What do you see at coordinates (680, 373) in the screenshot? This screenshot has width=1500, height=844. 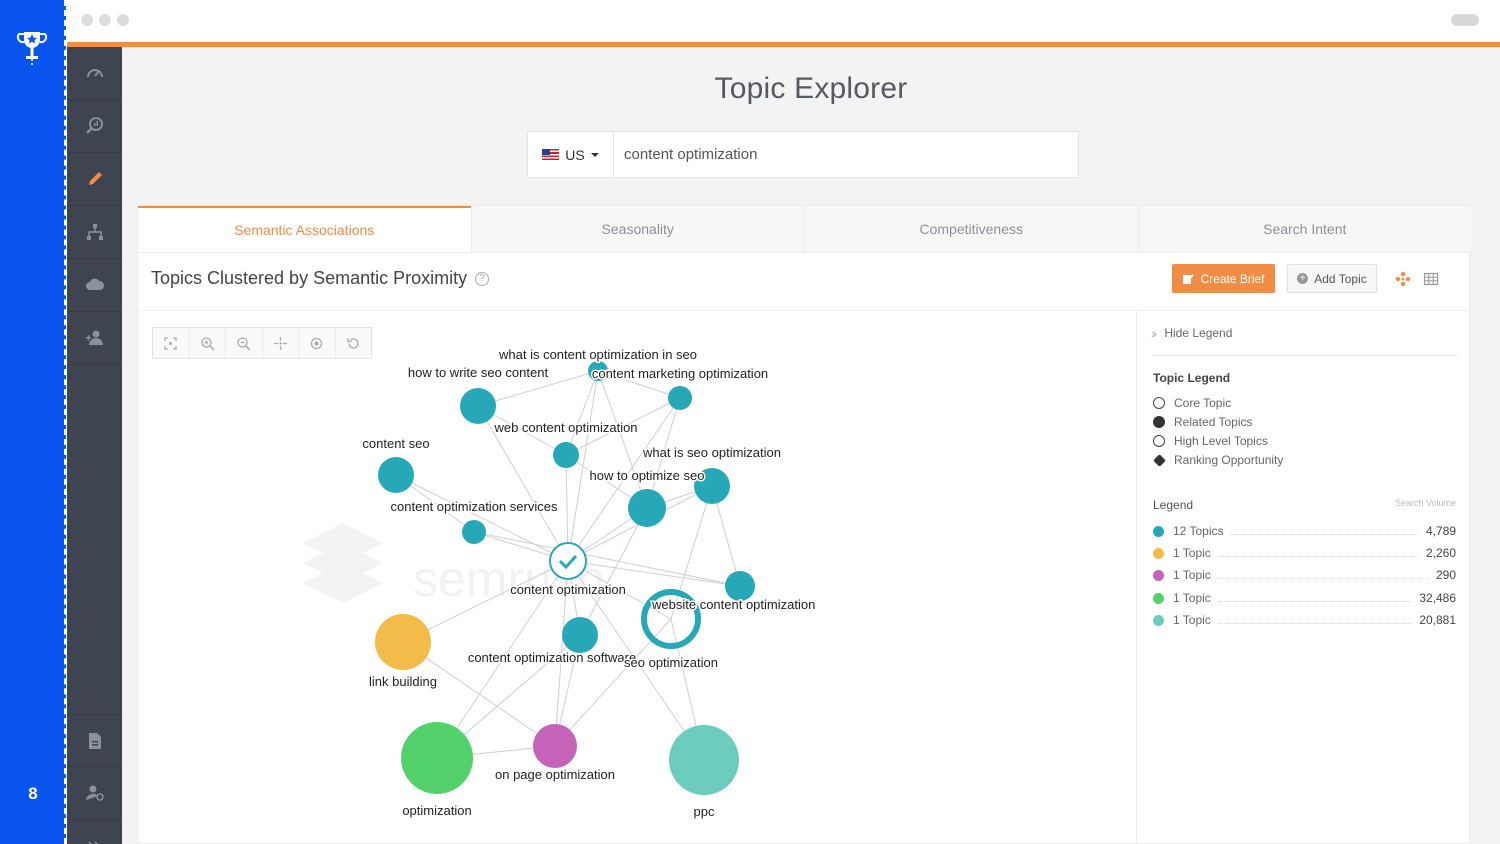 I see `topic-node-label: content marketing optimization` at bounding box center [680, 373].